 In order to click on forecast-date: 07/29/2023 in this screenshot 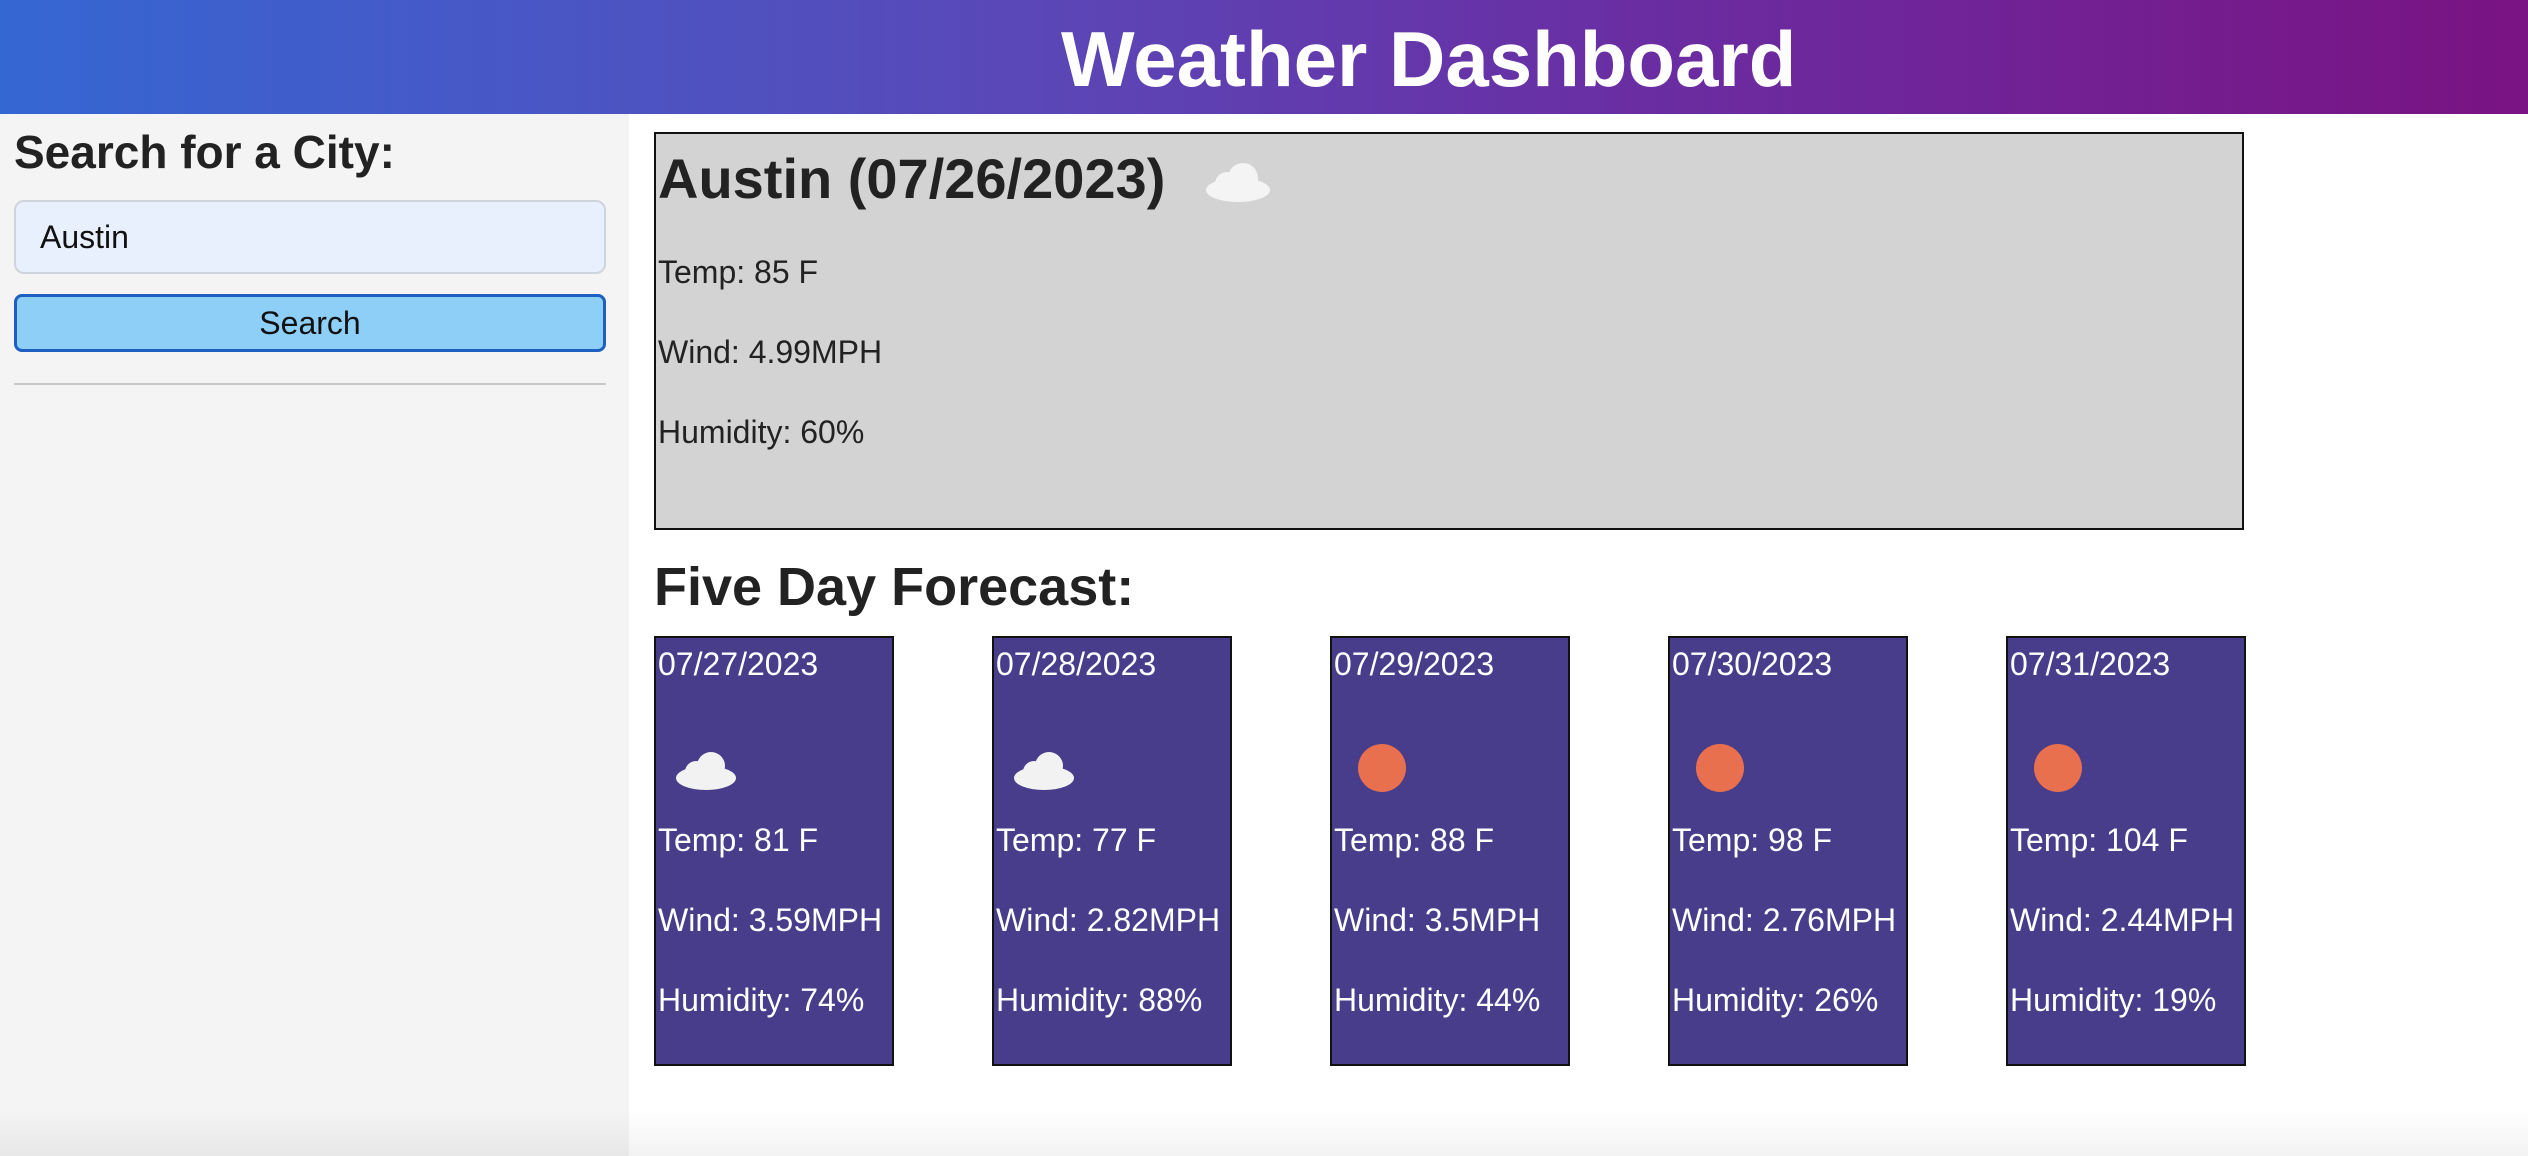, I will do `click(1414, 664)`.